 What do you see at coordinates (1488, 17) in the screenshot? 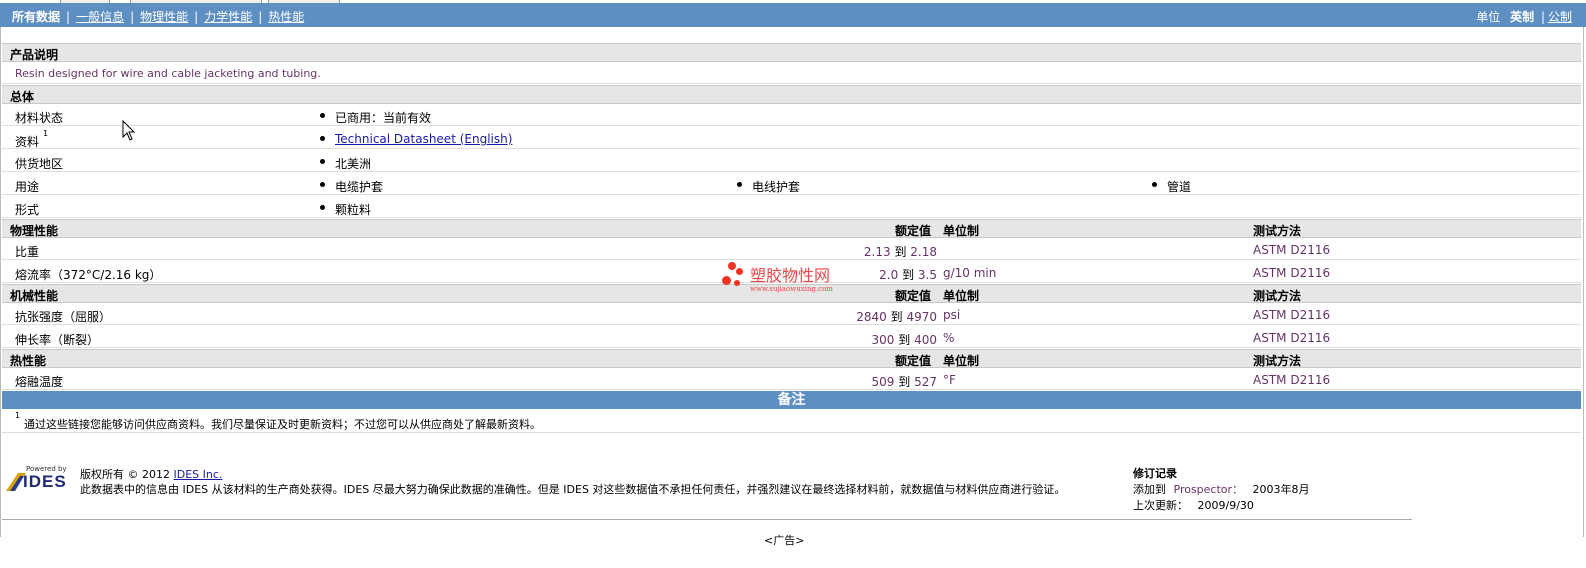
I see `unit-label: 单位` at bounding box center [1488, 17].